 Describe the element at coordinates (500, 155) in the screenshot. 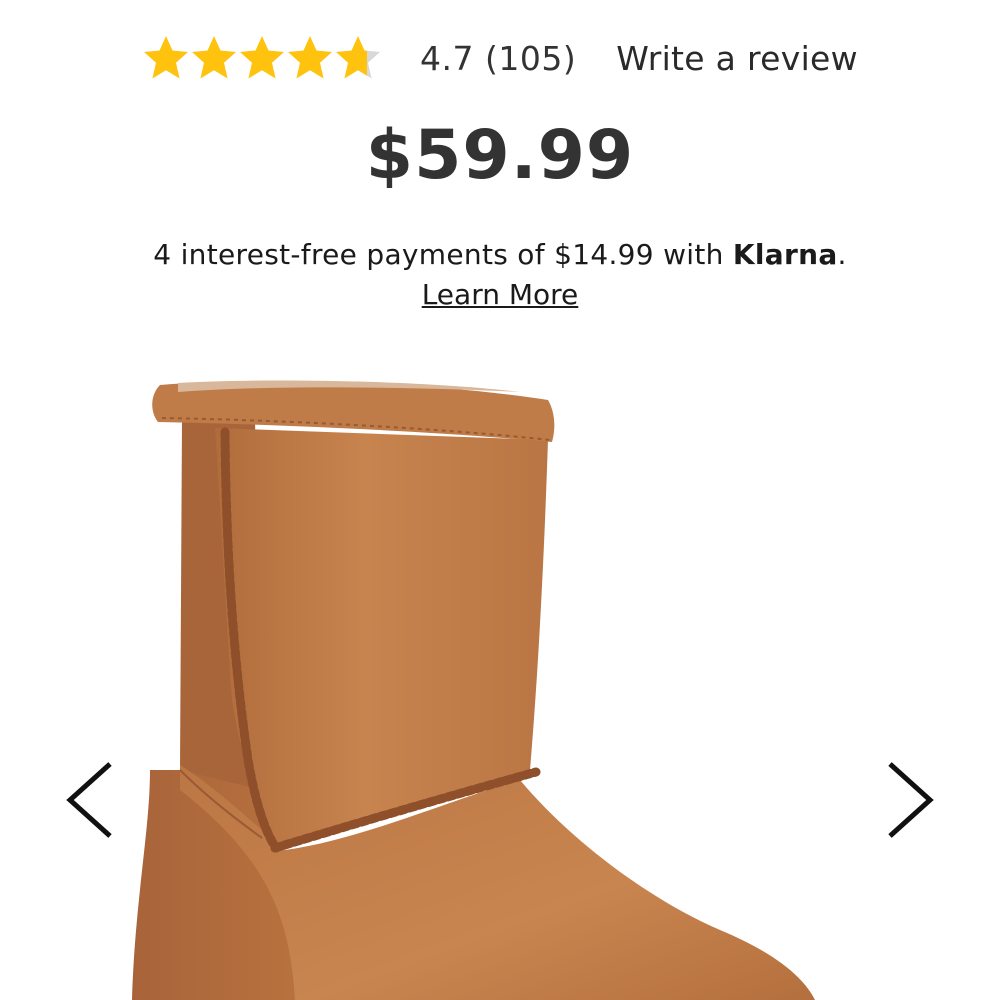

I see `product-price: $59.99` at that location.